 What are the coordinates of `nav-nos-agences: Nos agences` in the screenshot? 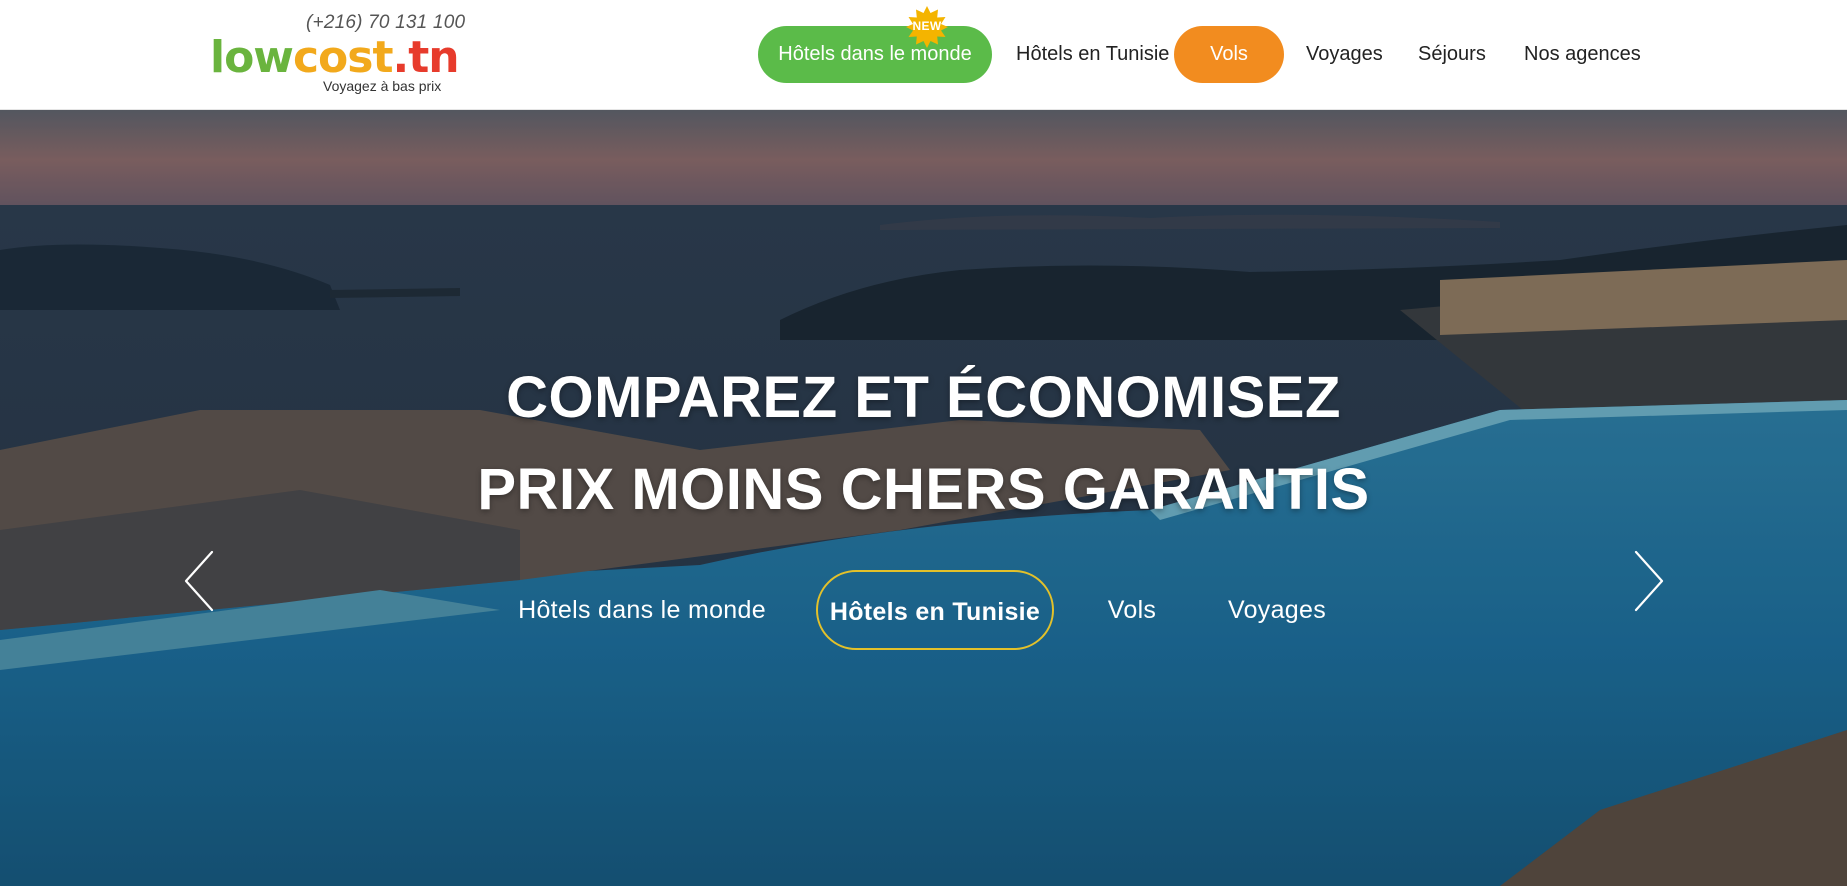 It's located at (1582, 54).